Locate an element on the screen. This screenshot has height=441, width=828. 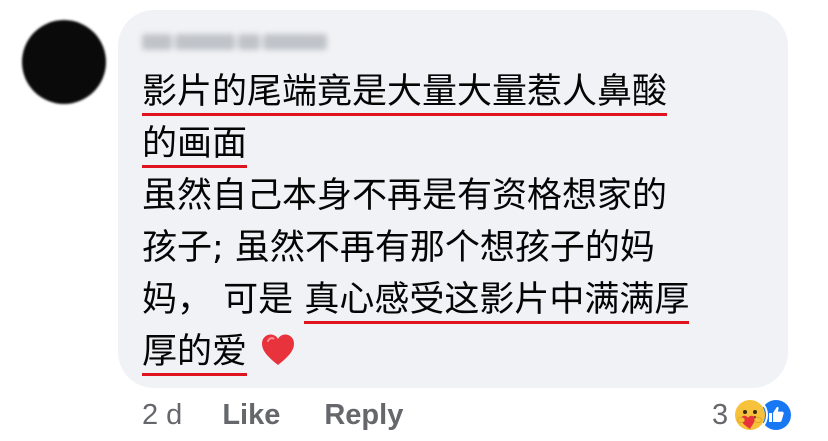
commenter-avatar is located at coordinates (64, 62).